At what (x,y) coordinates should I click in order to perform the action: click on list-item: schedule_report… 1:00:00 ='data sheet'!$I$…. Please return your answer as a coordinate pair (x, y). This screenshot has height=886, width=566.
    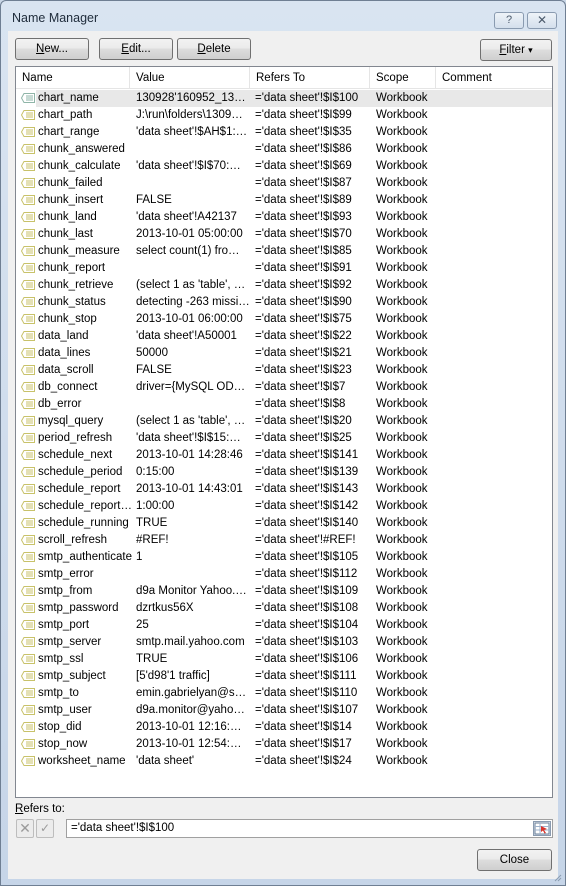
    Looking at the image, I should click on (284, 506).